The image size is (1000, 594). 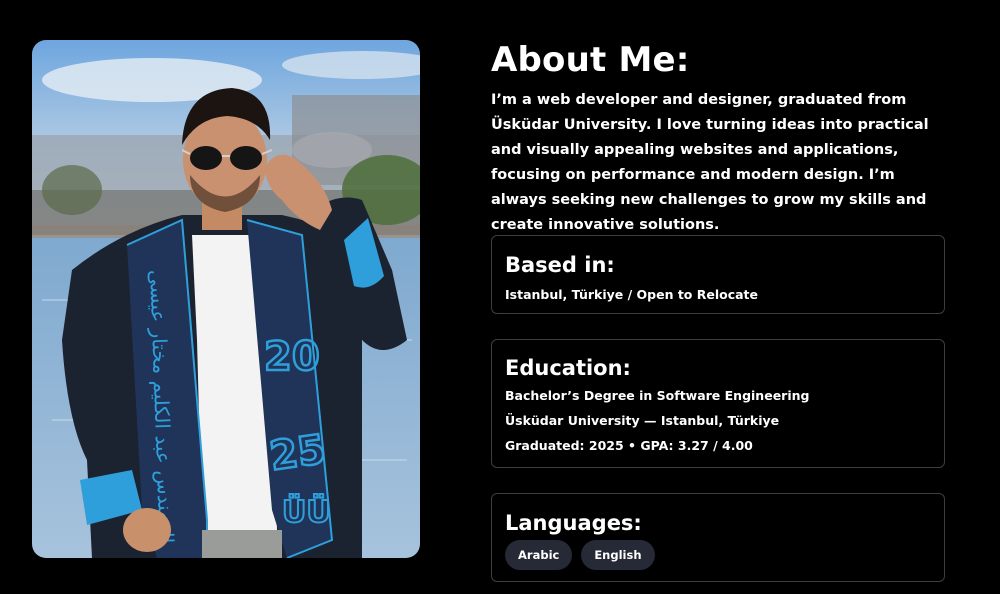 I want to click on stole-initials: ÜÜ, so click(x=306, y=511).